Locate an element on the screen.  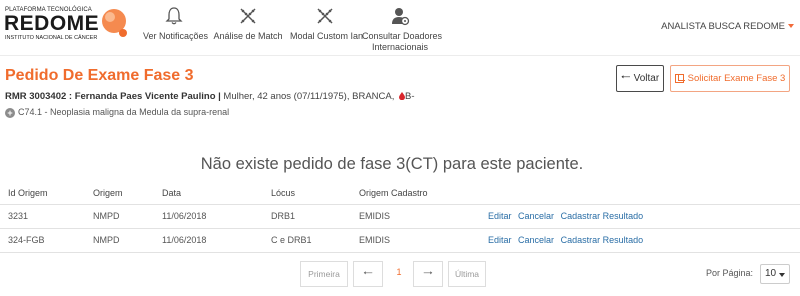
col-header: Id Origem is located at coordinates (28, 193).